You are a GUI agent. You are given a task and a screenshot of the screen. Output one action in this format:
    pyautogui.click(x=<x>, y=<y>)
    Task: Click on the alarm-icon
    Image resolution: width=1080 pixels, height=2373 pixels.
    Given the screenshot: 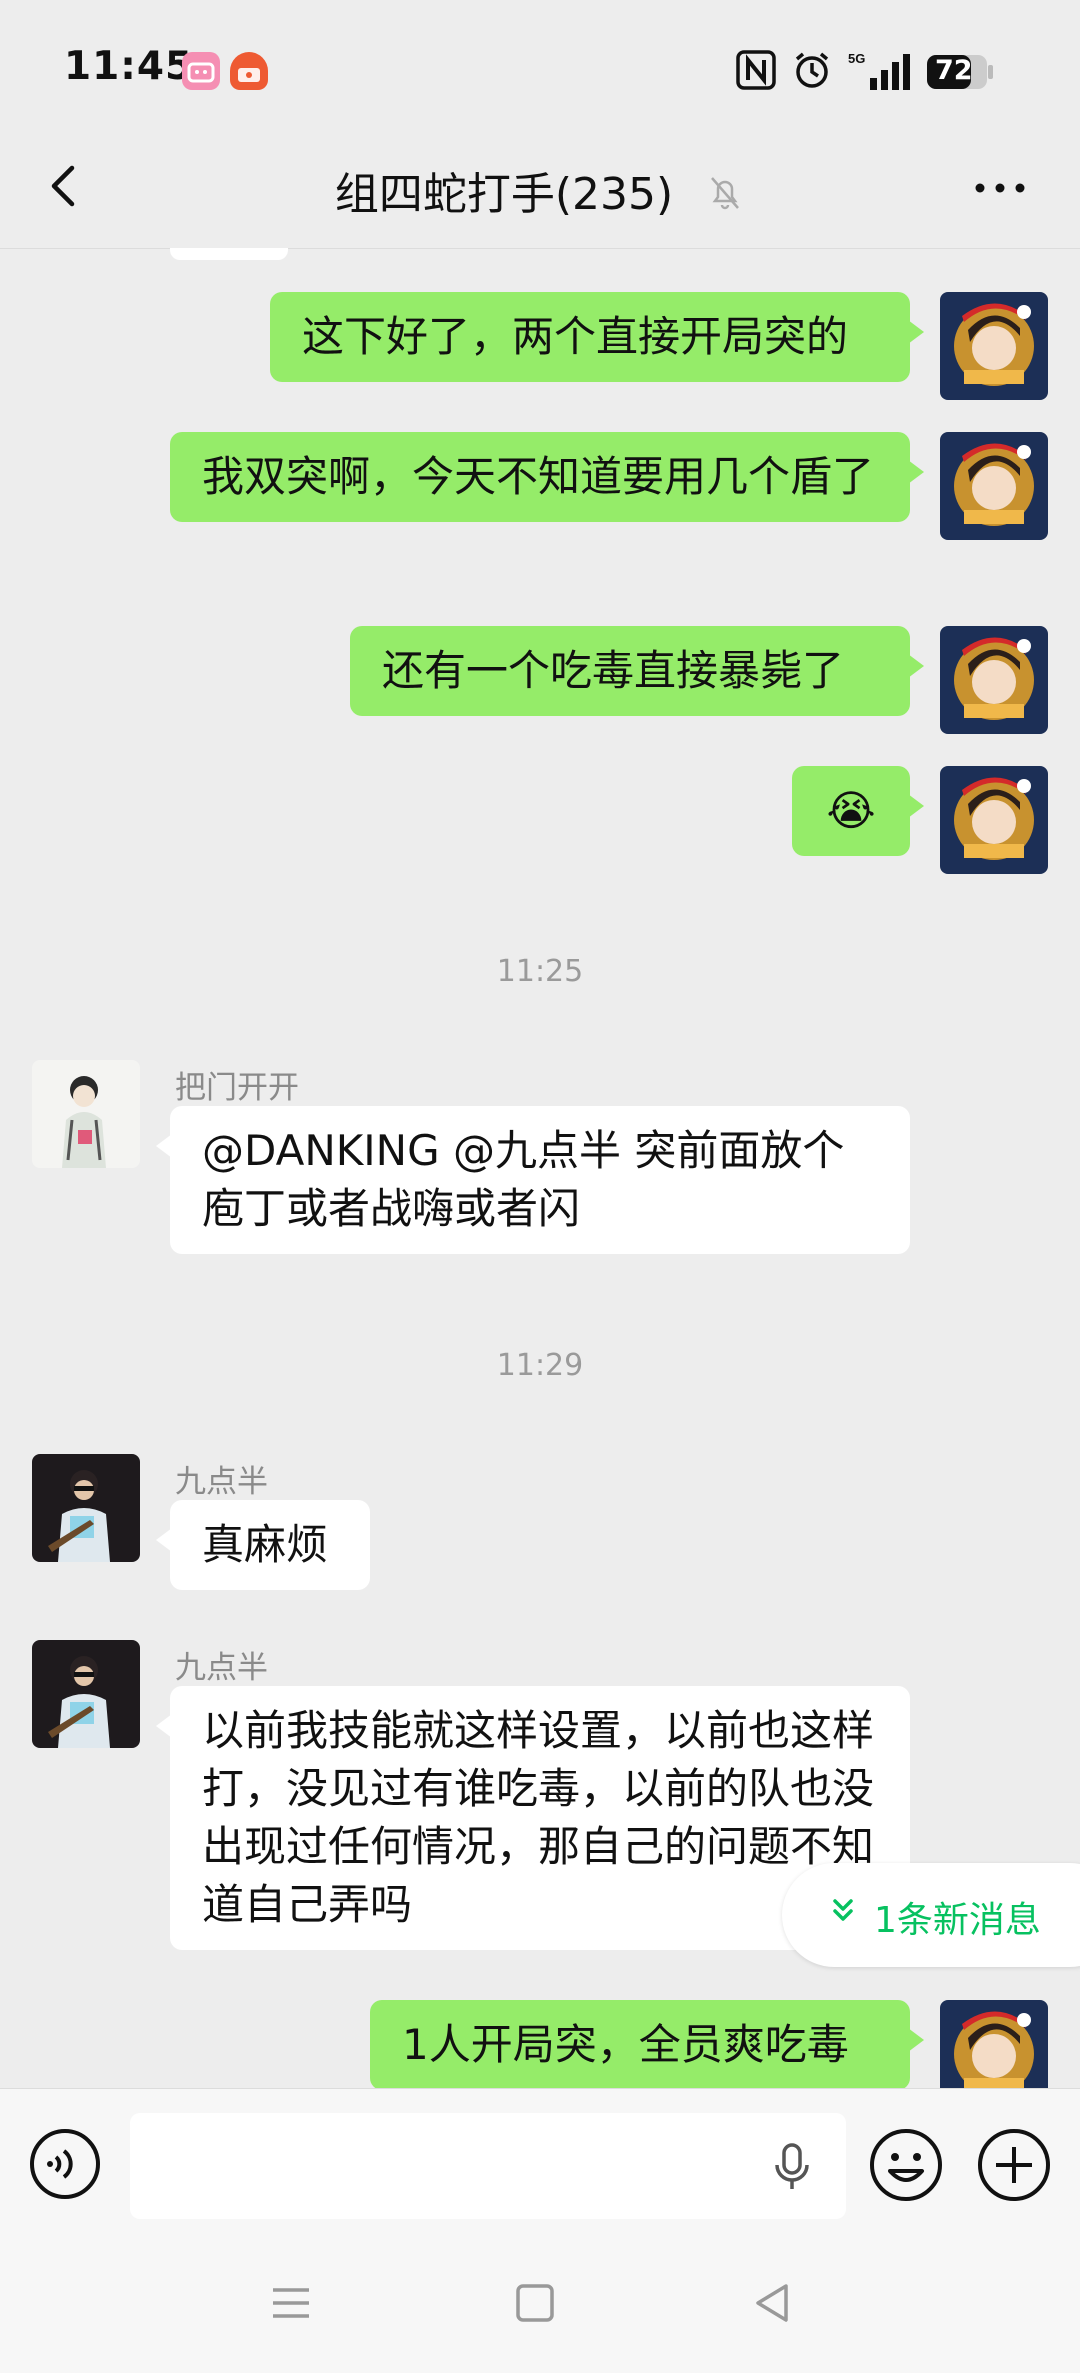 What is the action you would take?
    pyautogui.click(x=812, y=72)
    